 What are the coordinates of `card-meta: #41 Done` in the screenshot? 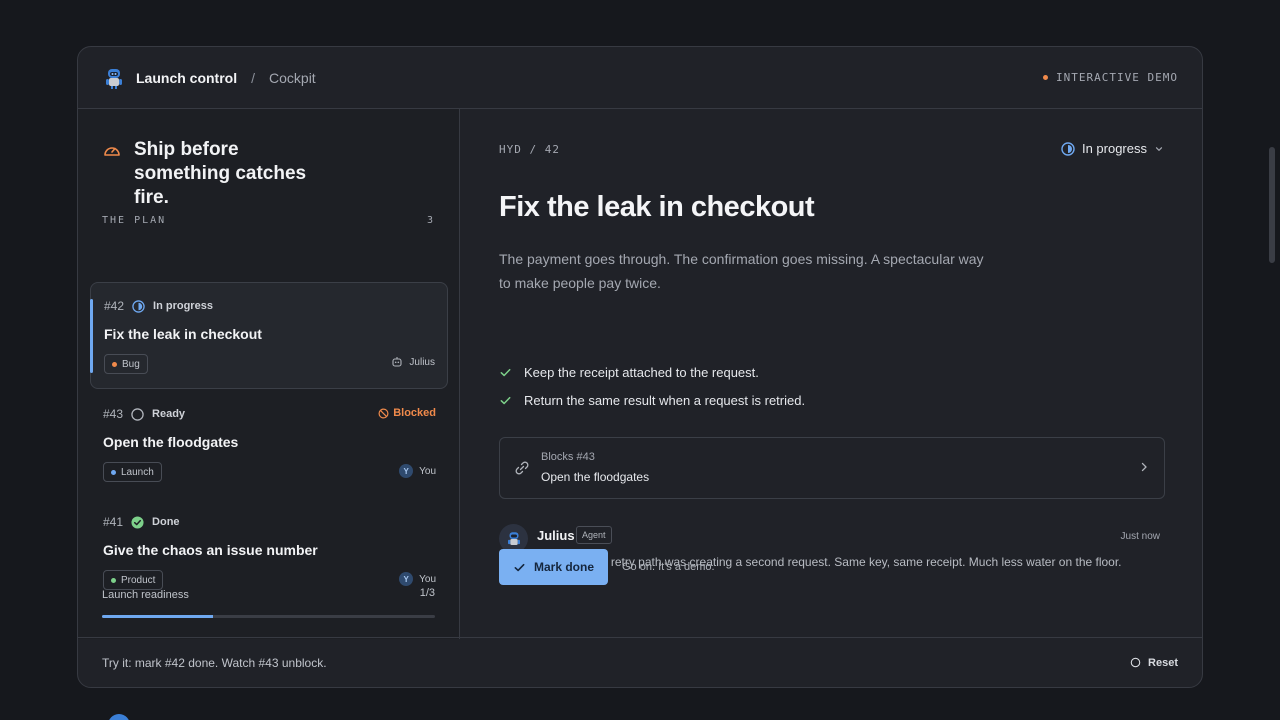 It's located at (141, 522).